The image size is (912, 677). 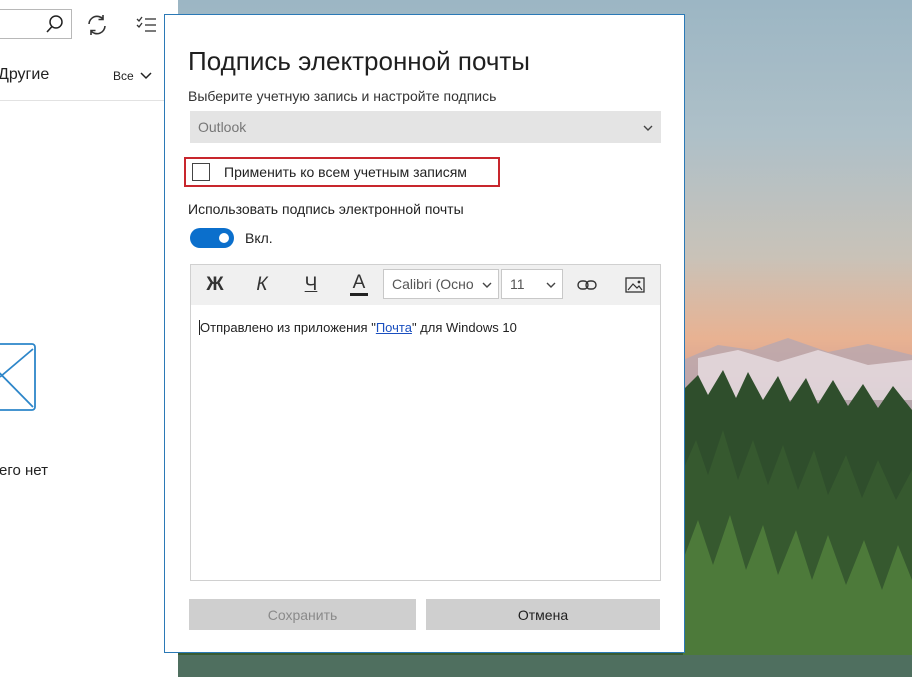 I want to click on toggle-knob, so click(x=224, y=238).